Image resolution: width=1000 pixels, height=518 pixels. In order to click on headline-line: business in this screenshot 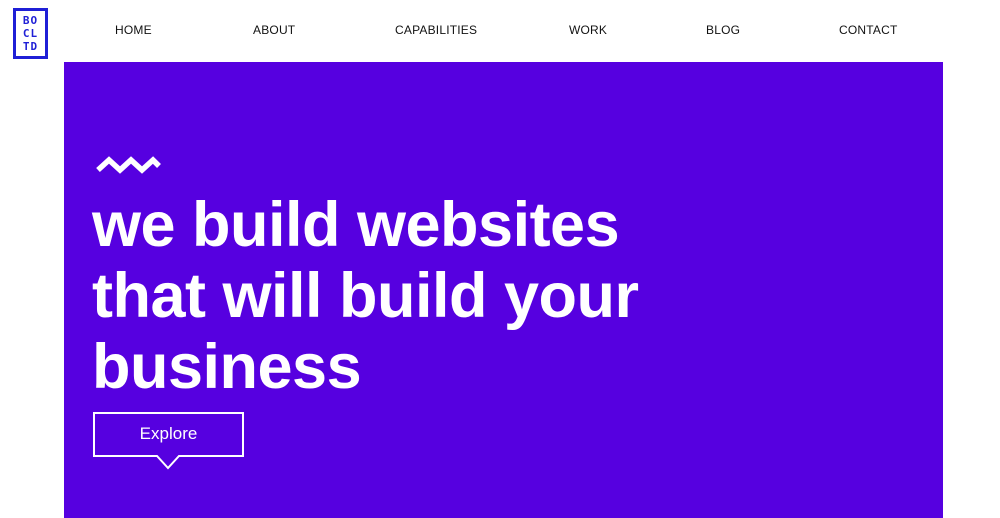, I will do `click(227, 367)`.